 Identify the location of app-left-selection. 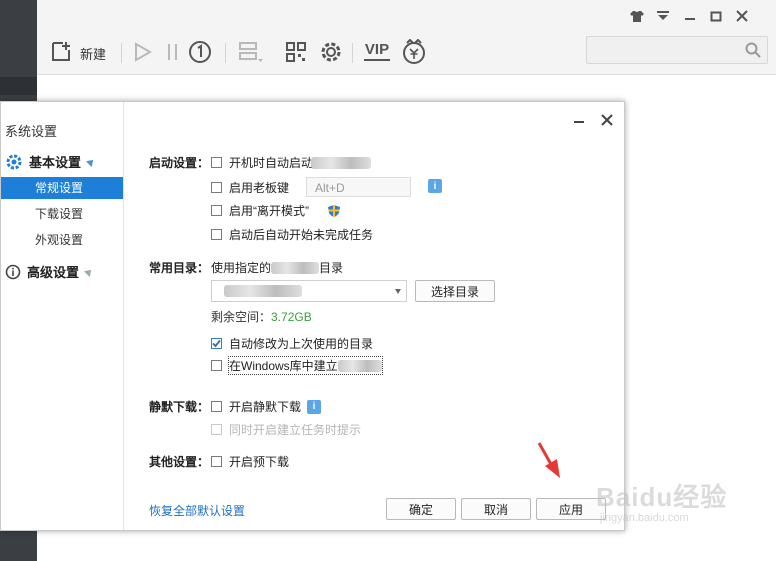
(18, 86).